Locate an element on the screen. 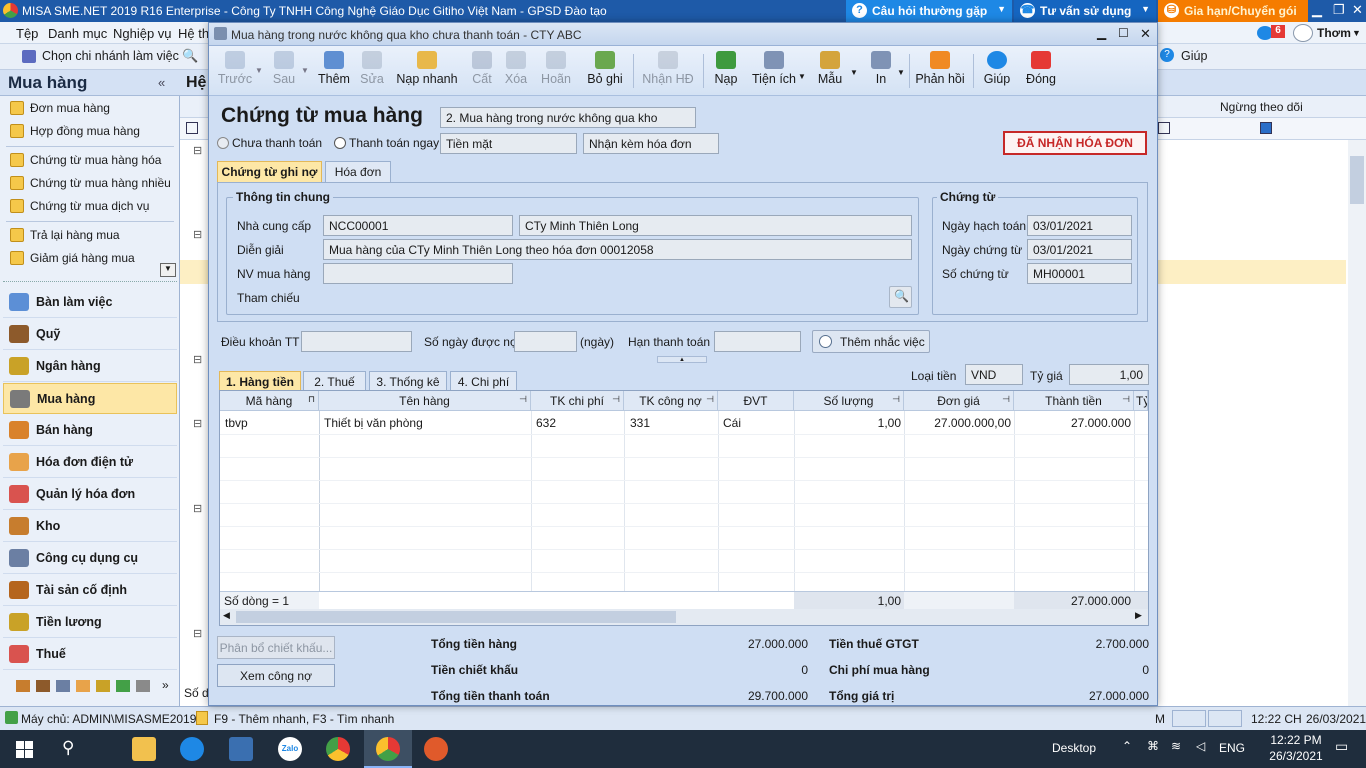 This screenshot has height=768, width=1366. cell-unit: Cái is located at coordinates (732, 423).